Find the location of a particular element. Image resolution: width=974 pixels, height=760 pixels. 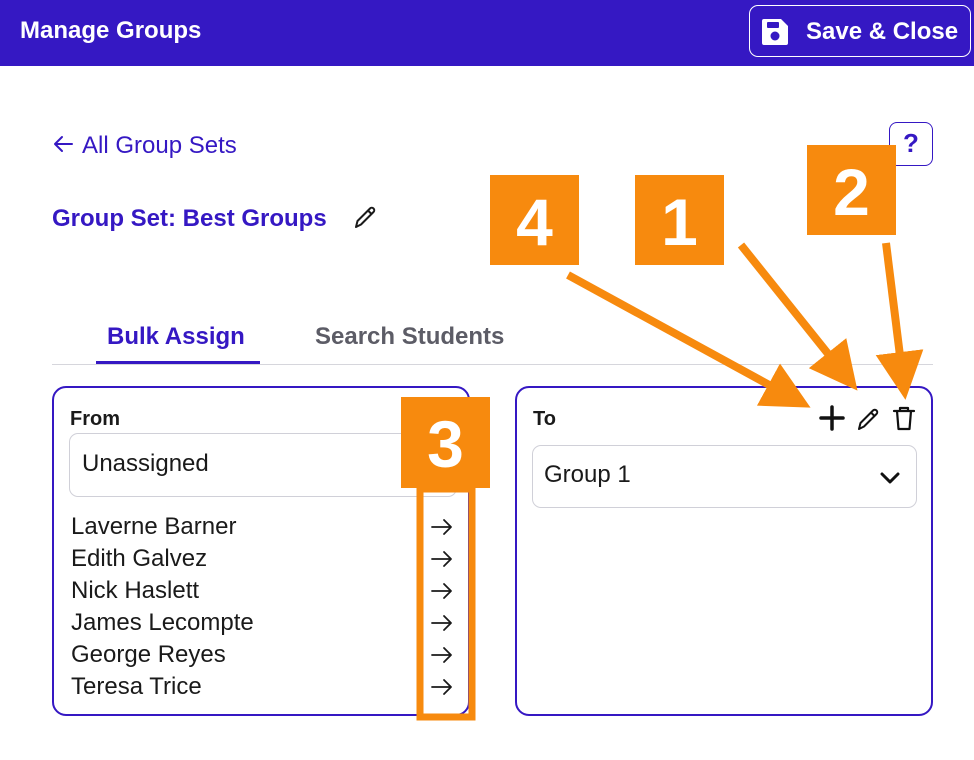

trash-icon is located at coordinates (904, 418).